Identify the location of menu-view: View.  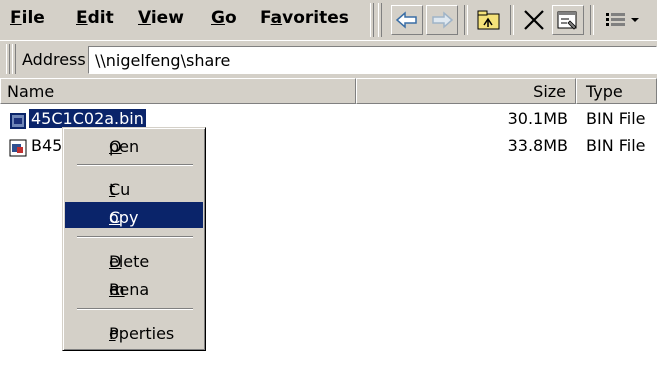
(161, 18).